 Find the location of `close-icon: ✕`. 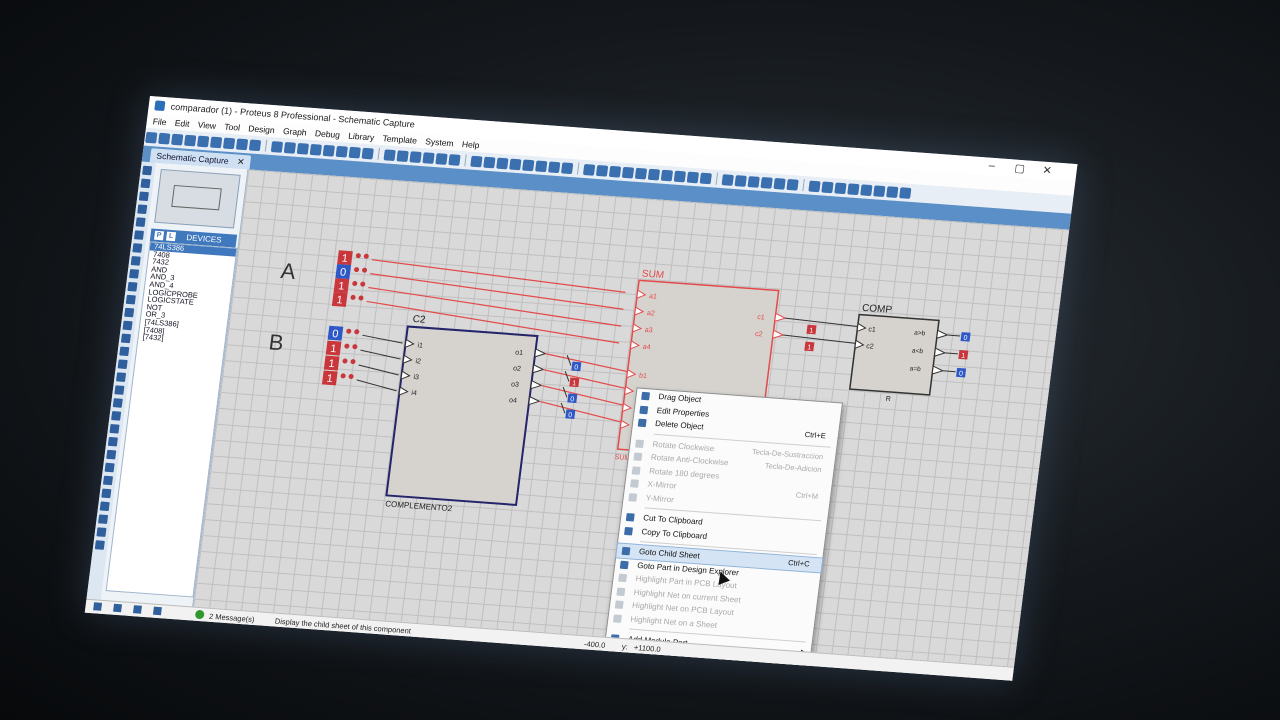

close-icon: ✕ is located at coordinates (240, 162).